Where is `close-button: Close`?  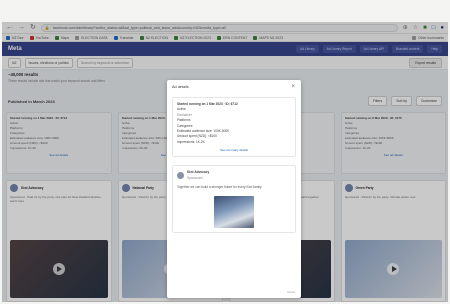
close-button: Close is located at coordinates (291, 292).